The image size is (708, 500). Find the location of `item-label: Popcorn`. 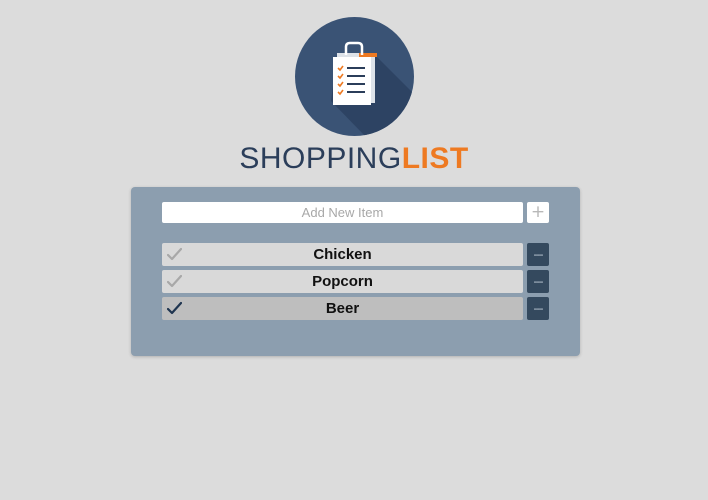

item-label: Popcorn is located at coordinates (342, 281).